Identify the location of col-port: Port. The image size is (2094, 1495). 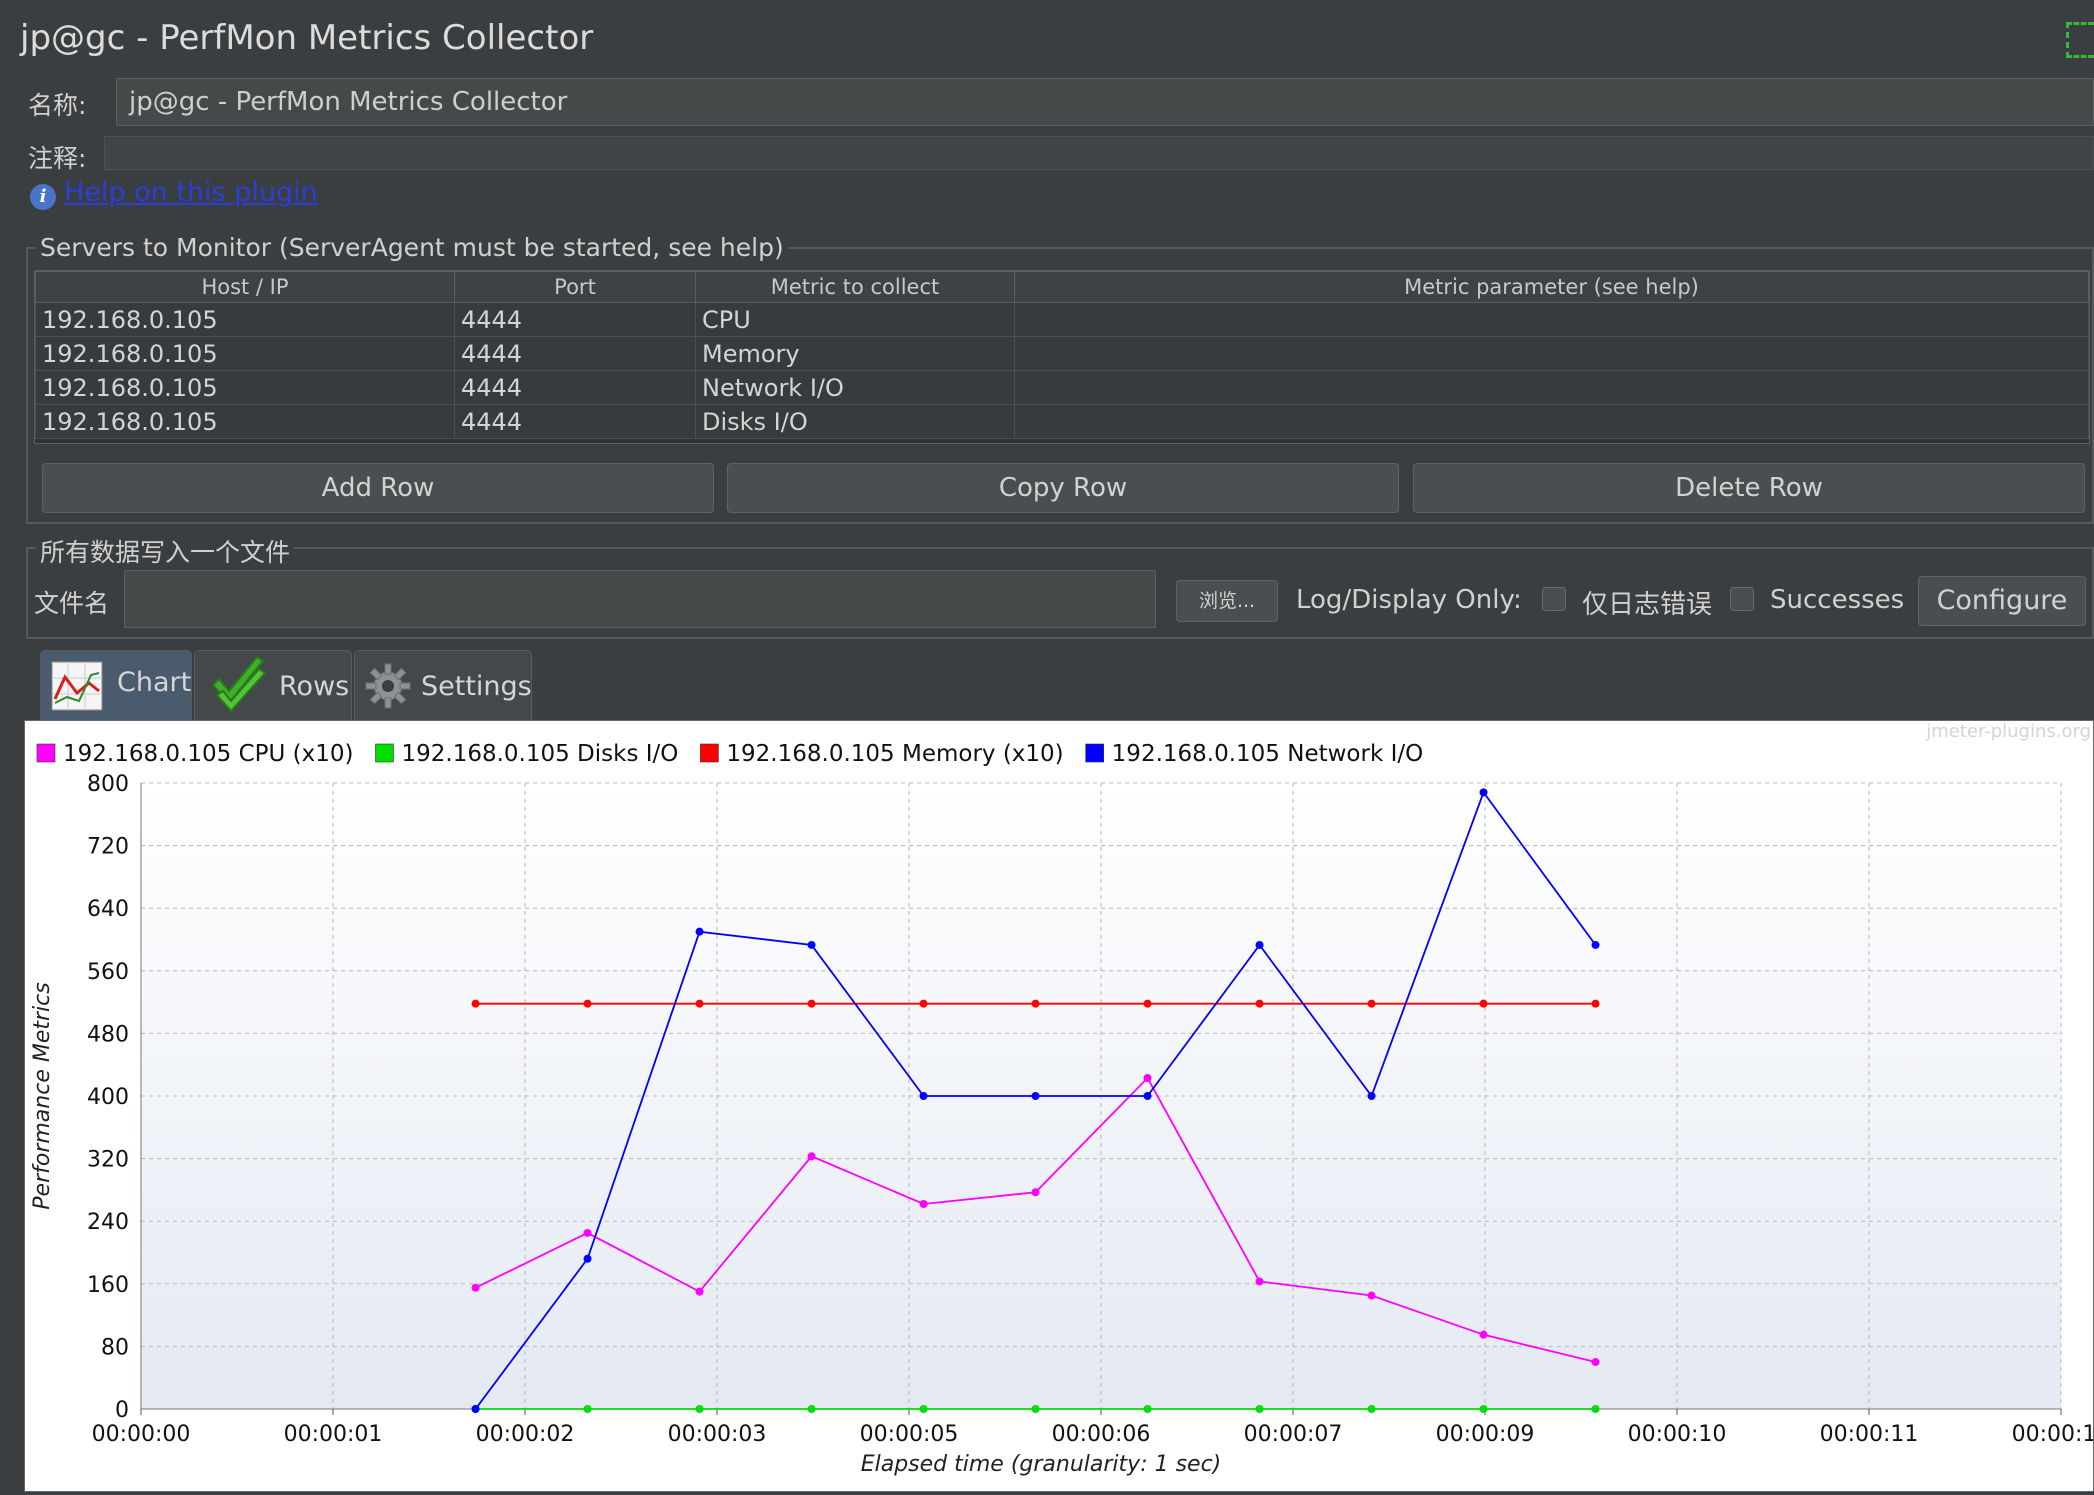
(575, 287).